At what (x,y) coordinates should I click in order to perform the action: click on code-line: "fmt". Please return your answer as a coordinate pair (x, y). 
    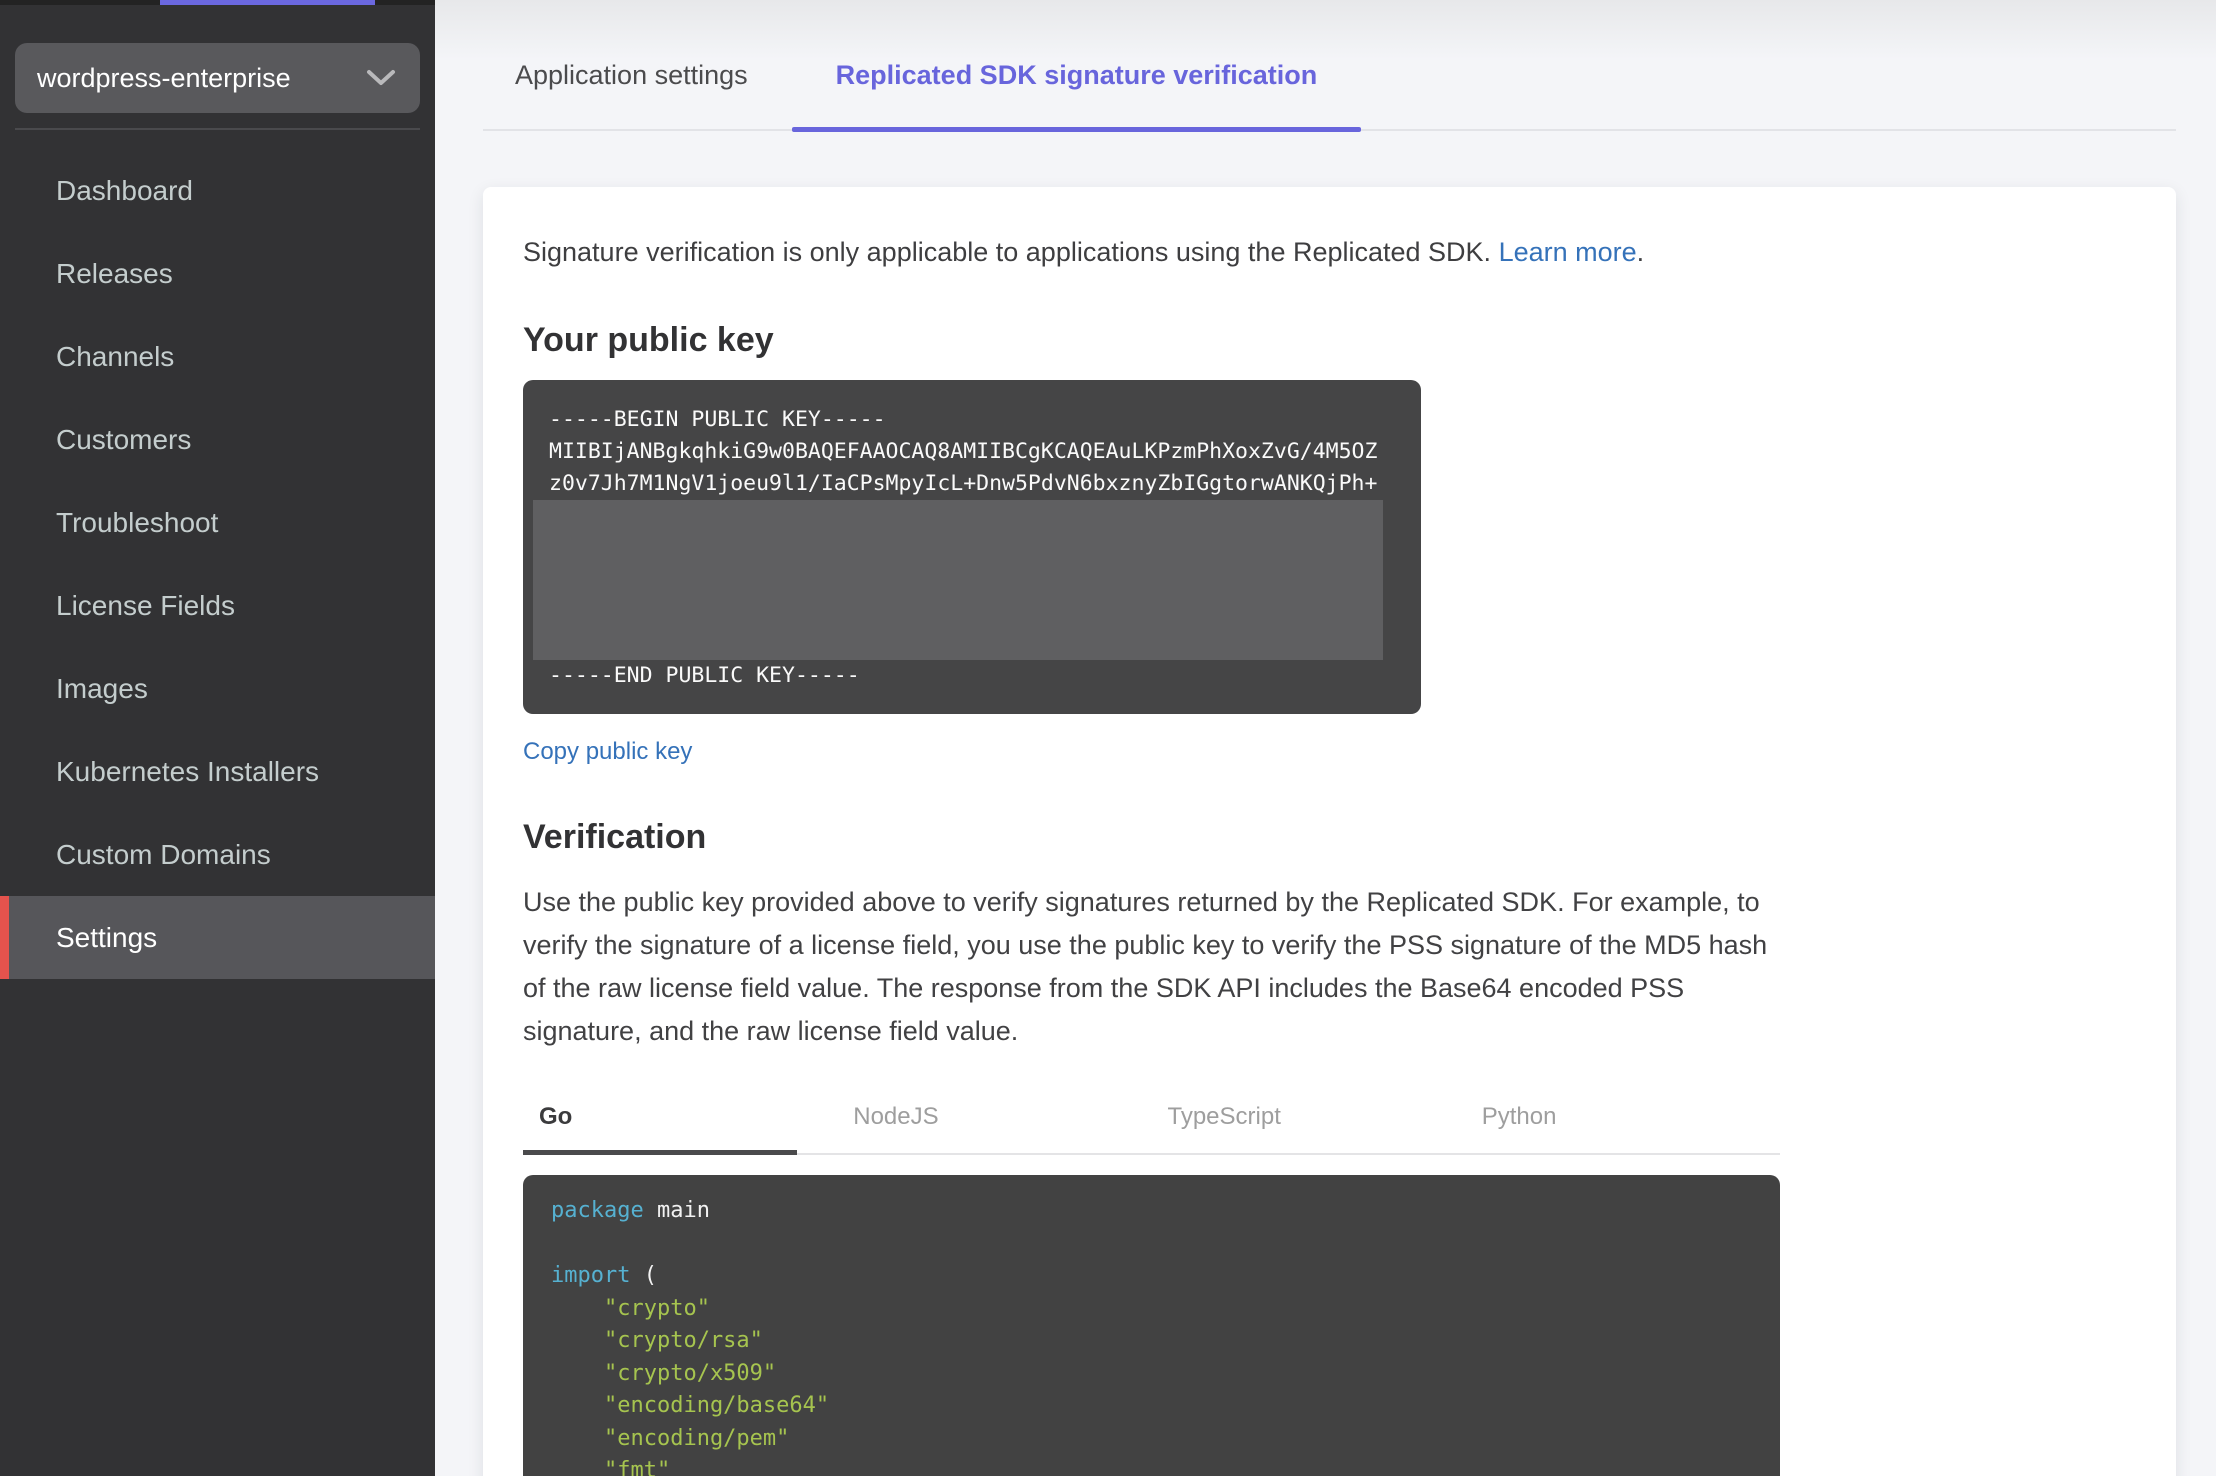
    Looking at the image, I should click on (1151, 1465).